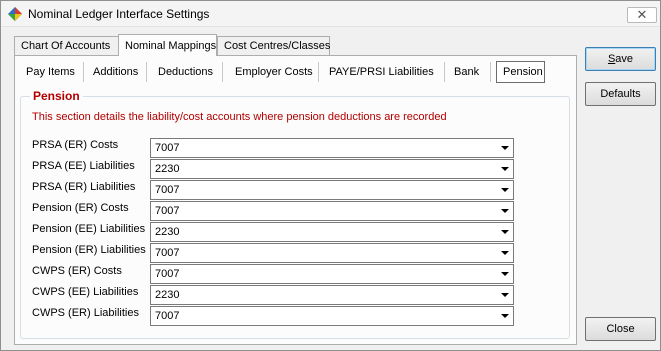 Image resolution: width=661 pixels, height=351 pixels. What do you see at coordinates (274, 72) in the screenshot?
I see `subtab-employer-costs: Employer Costs` at bounding box center [274, 72].